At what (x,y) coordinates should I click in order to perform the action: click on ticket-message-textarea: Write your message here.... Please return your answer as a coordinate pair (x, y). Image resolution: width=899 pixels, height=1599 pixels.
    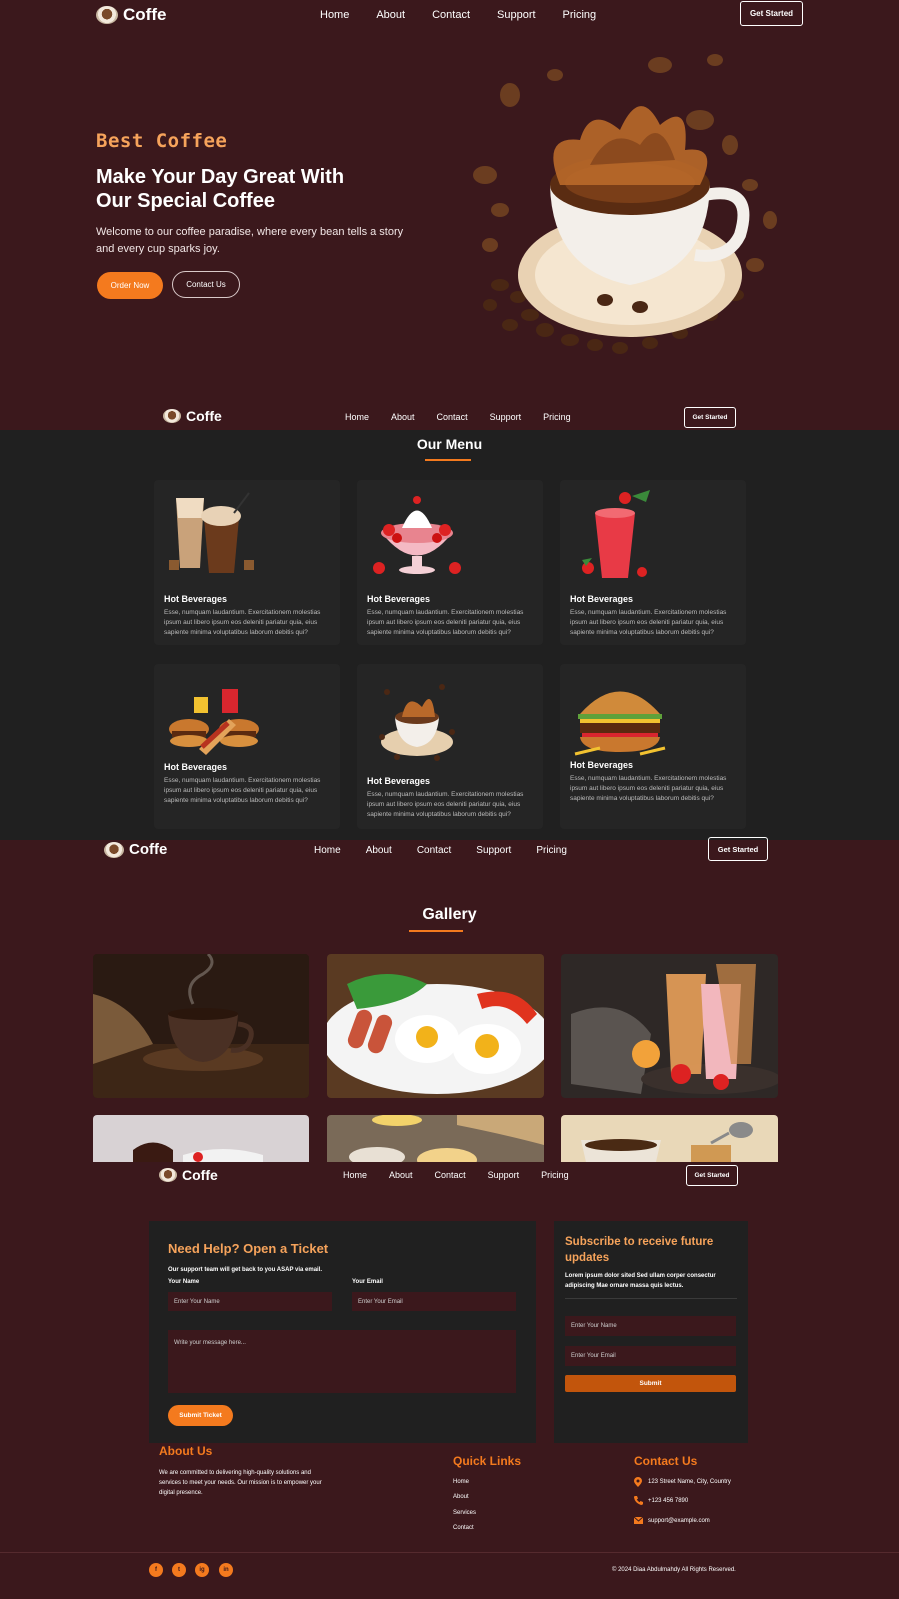
    Looking at the image, I should click on (342, 1361).